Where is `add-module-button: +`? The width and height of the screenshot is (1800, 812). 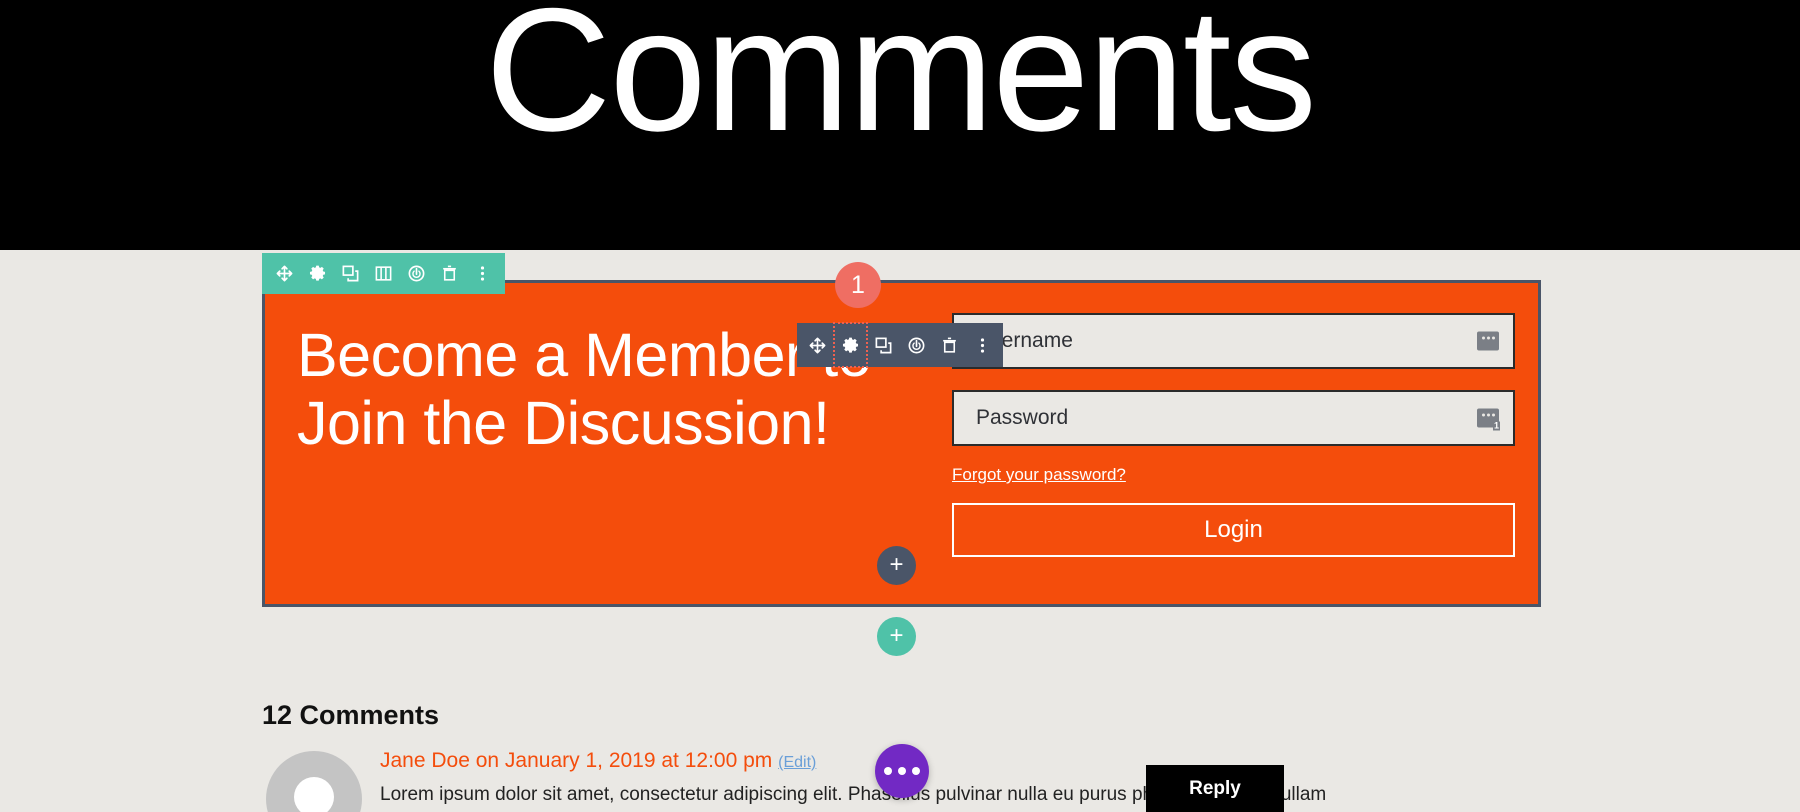
add-module-button: + is located at coordinates (896, 565).